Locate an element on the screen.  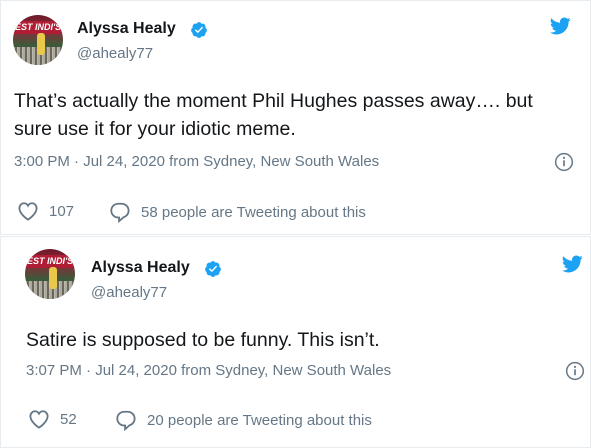
like-stat: 52 is located at coordinates (52, 419).